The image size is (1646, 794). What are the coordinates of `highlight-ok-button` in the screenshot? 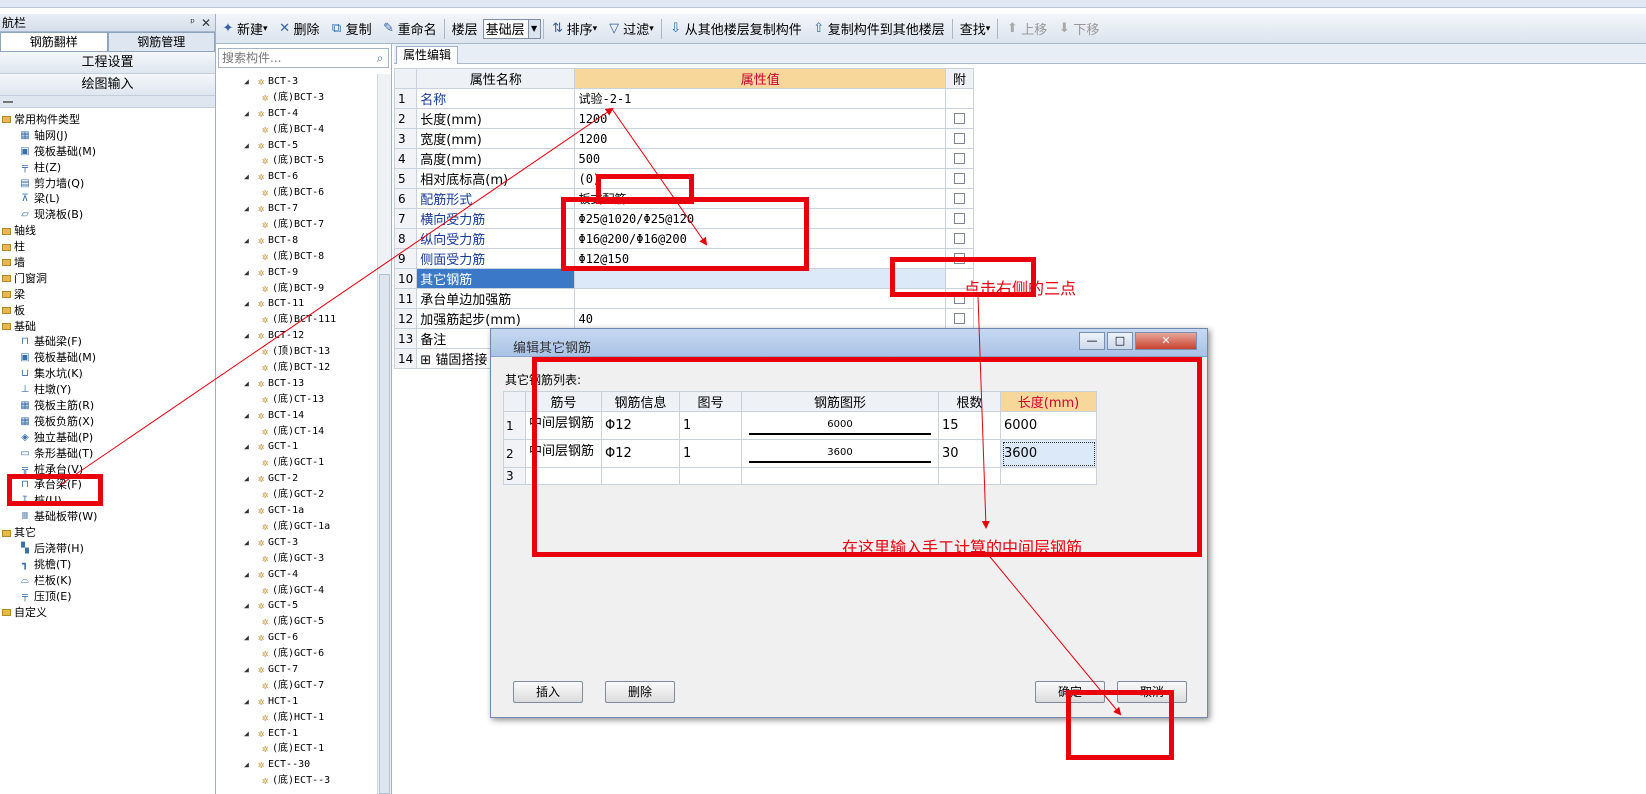 It's located at (1120, 725).